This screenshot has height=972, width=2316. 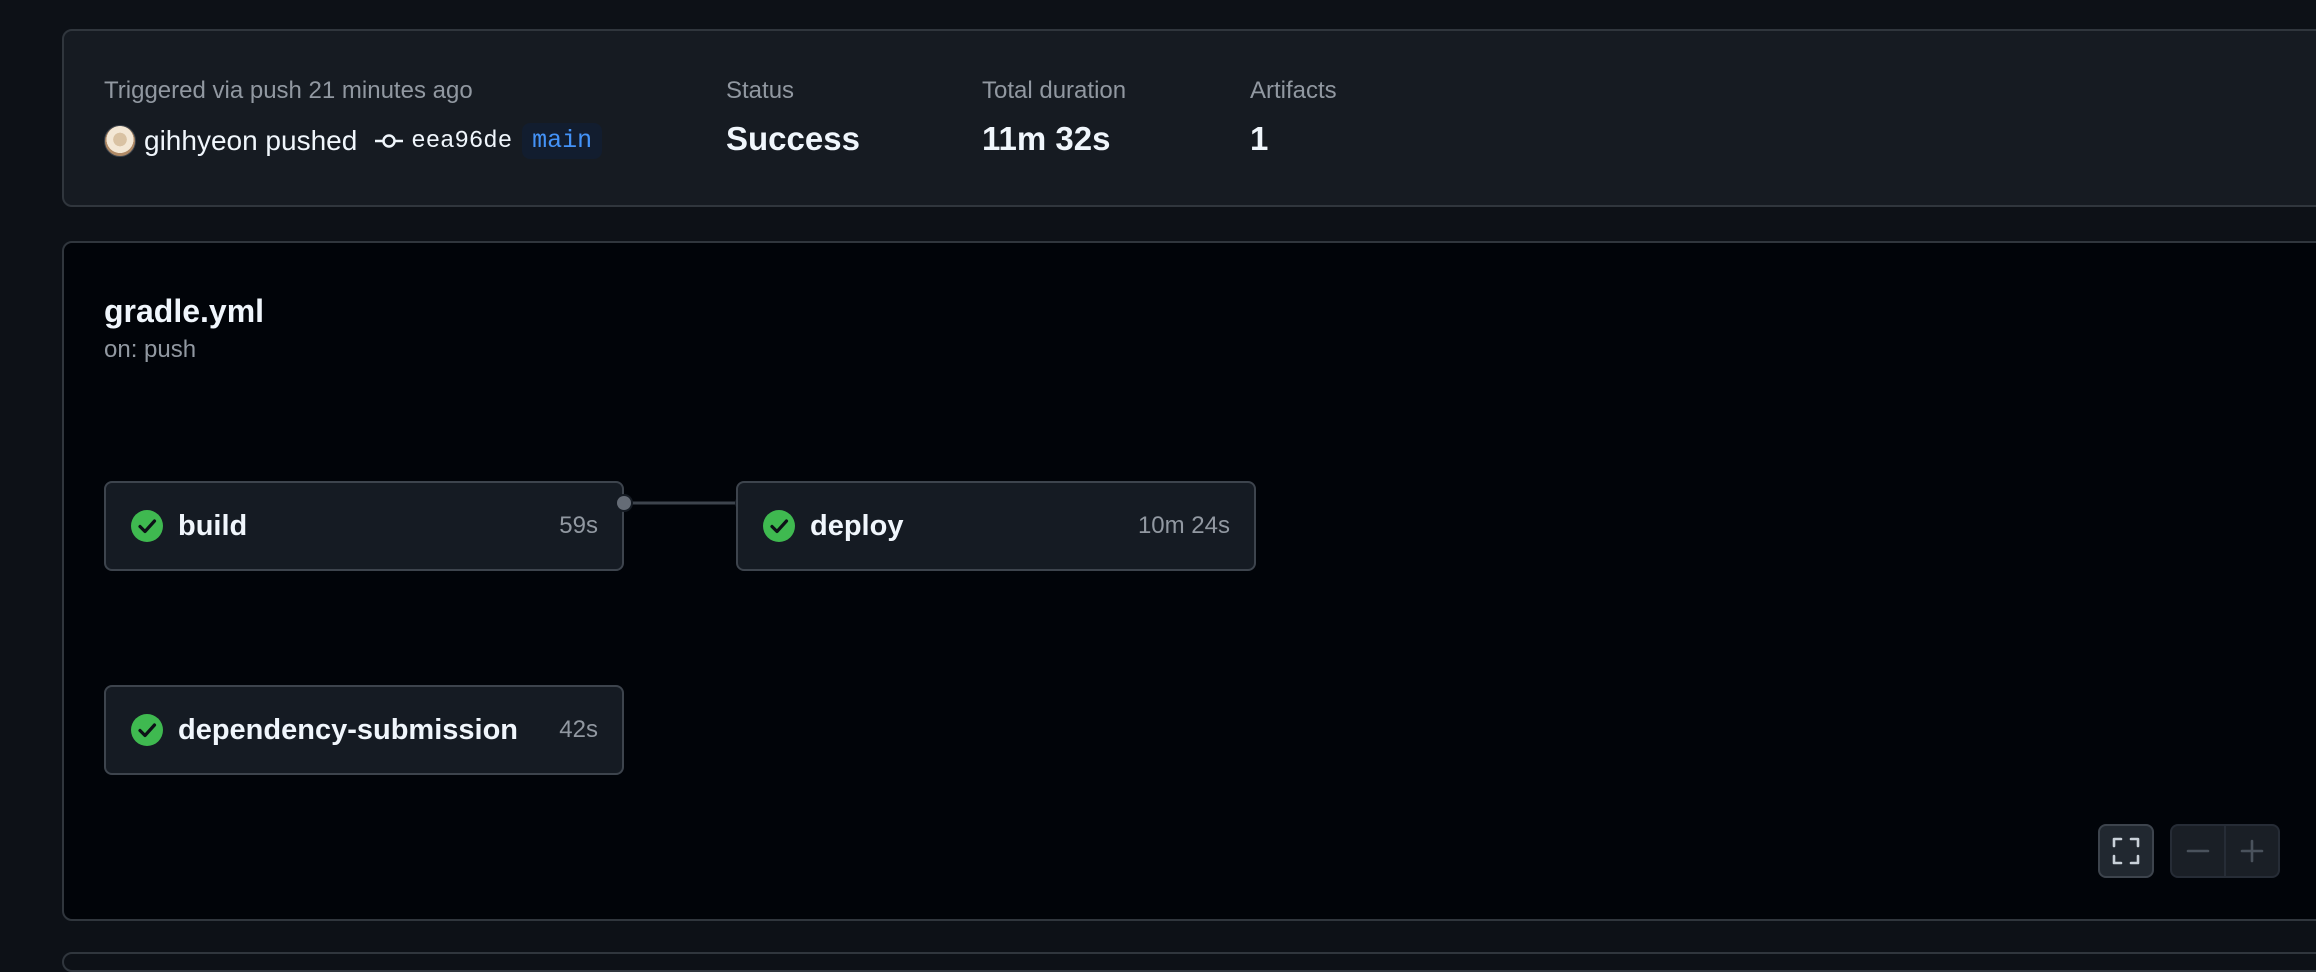 I want to click on job-deploy: deploy 10m 24s, so click(x=996, y=526).